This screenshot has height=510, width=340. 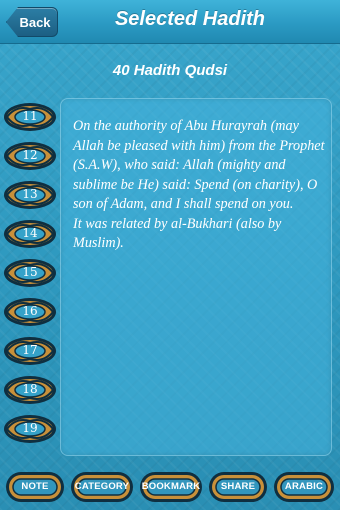 I want to click on bookmark-button: BOOKMARK, so click(x=171, y=487).